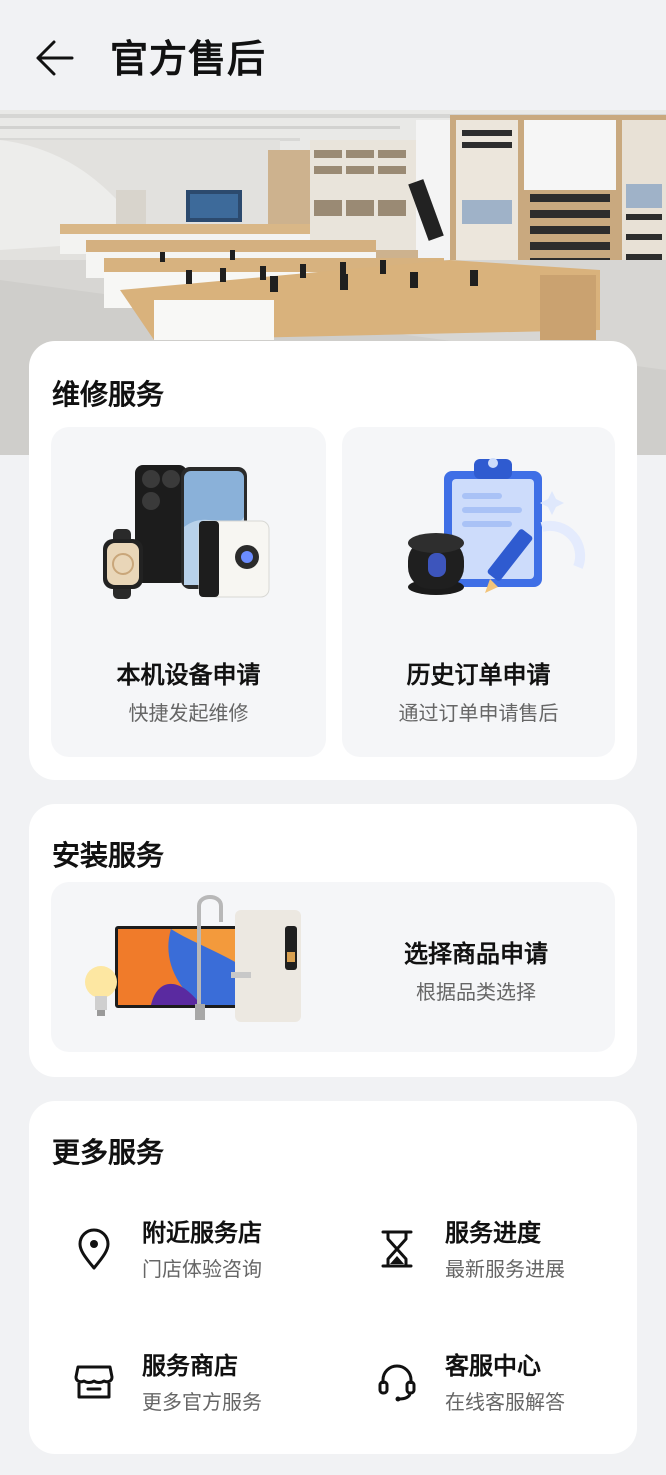  What do you see at coordinates (108, 855) in the screenshot?
I see `install-section-title: 安装服务` at bounding box center [108, 855].